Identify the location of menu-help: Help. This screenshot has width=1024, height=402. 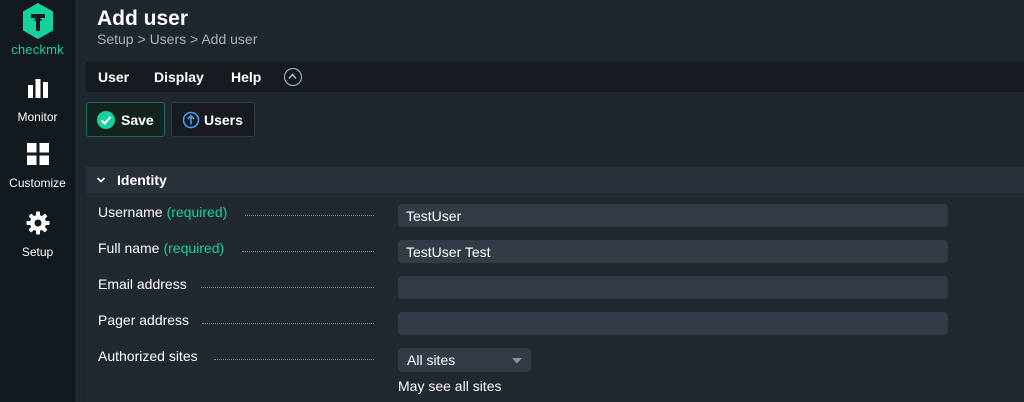
(246, 77).